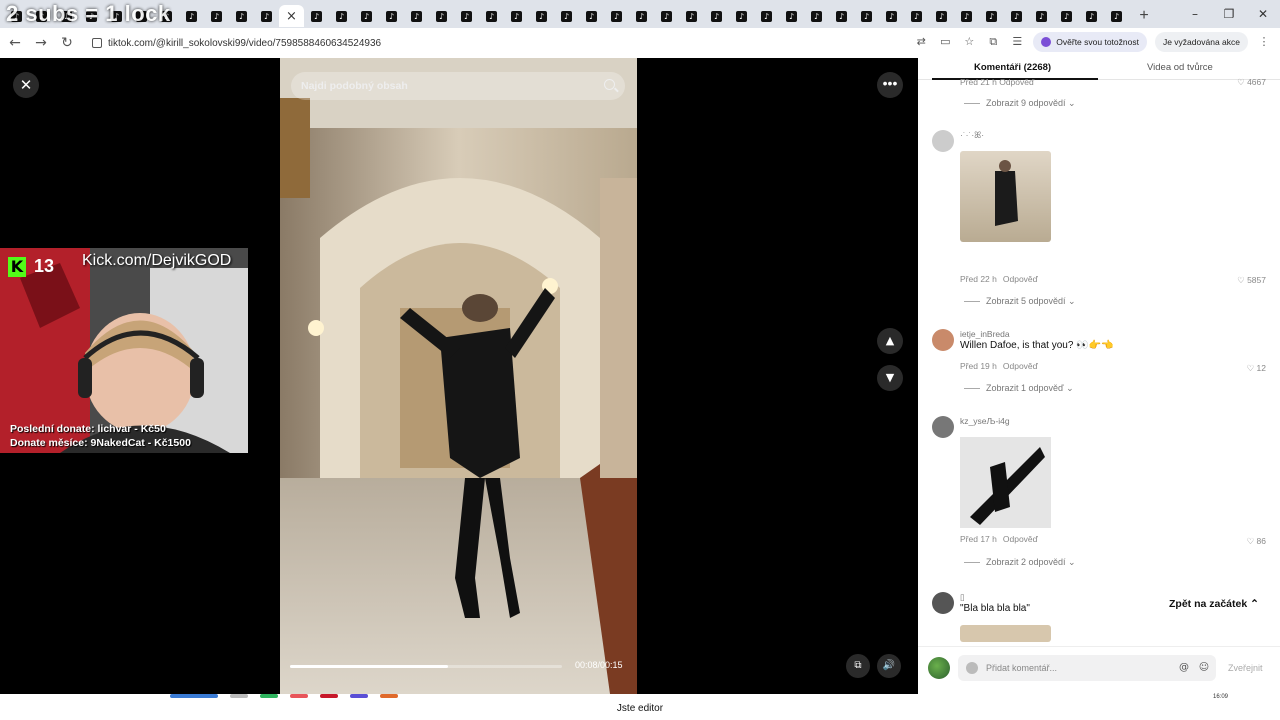 Image resolution: width=1280 pixels, height=720 pixels. Describe the element at coordinates (41, 43) in the screenshot. I see `forward-button: →` at that location.